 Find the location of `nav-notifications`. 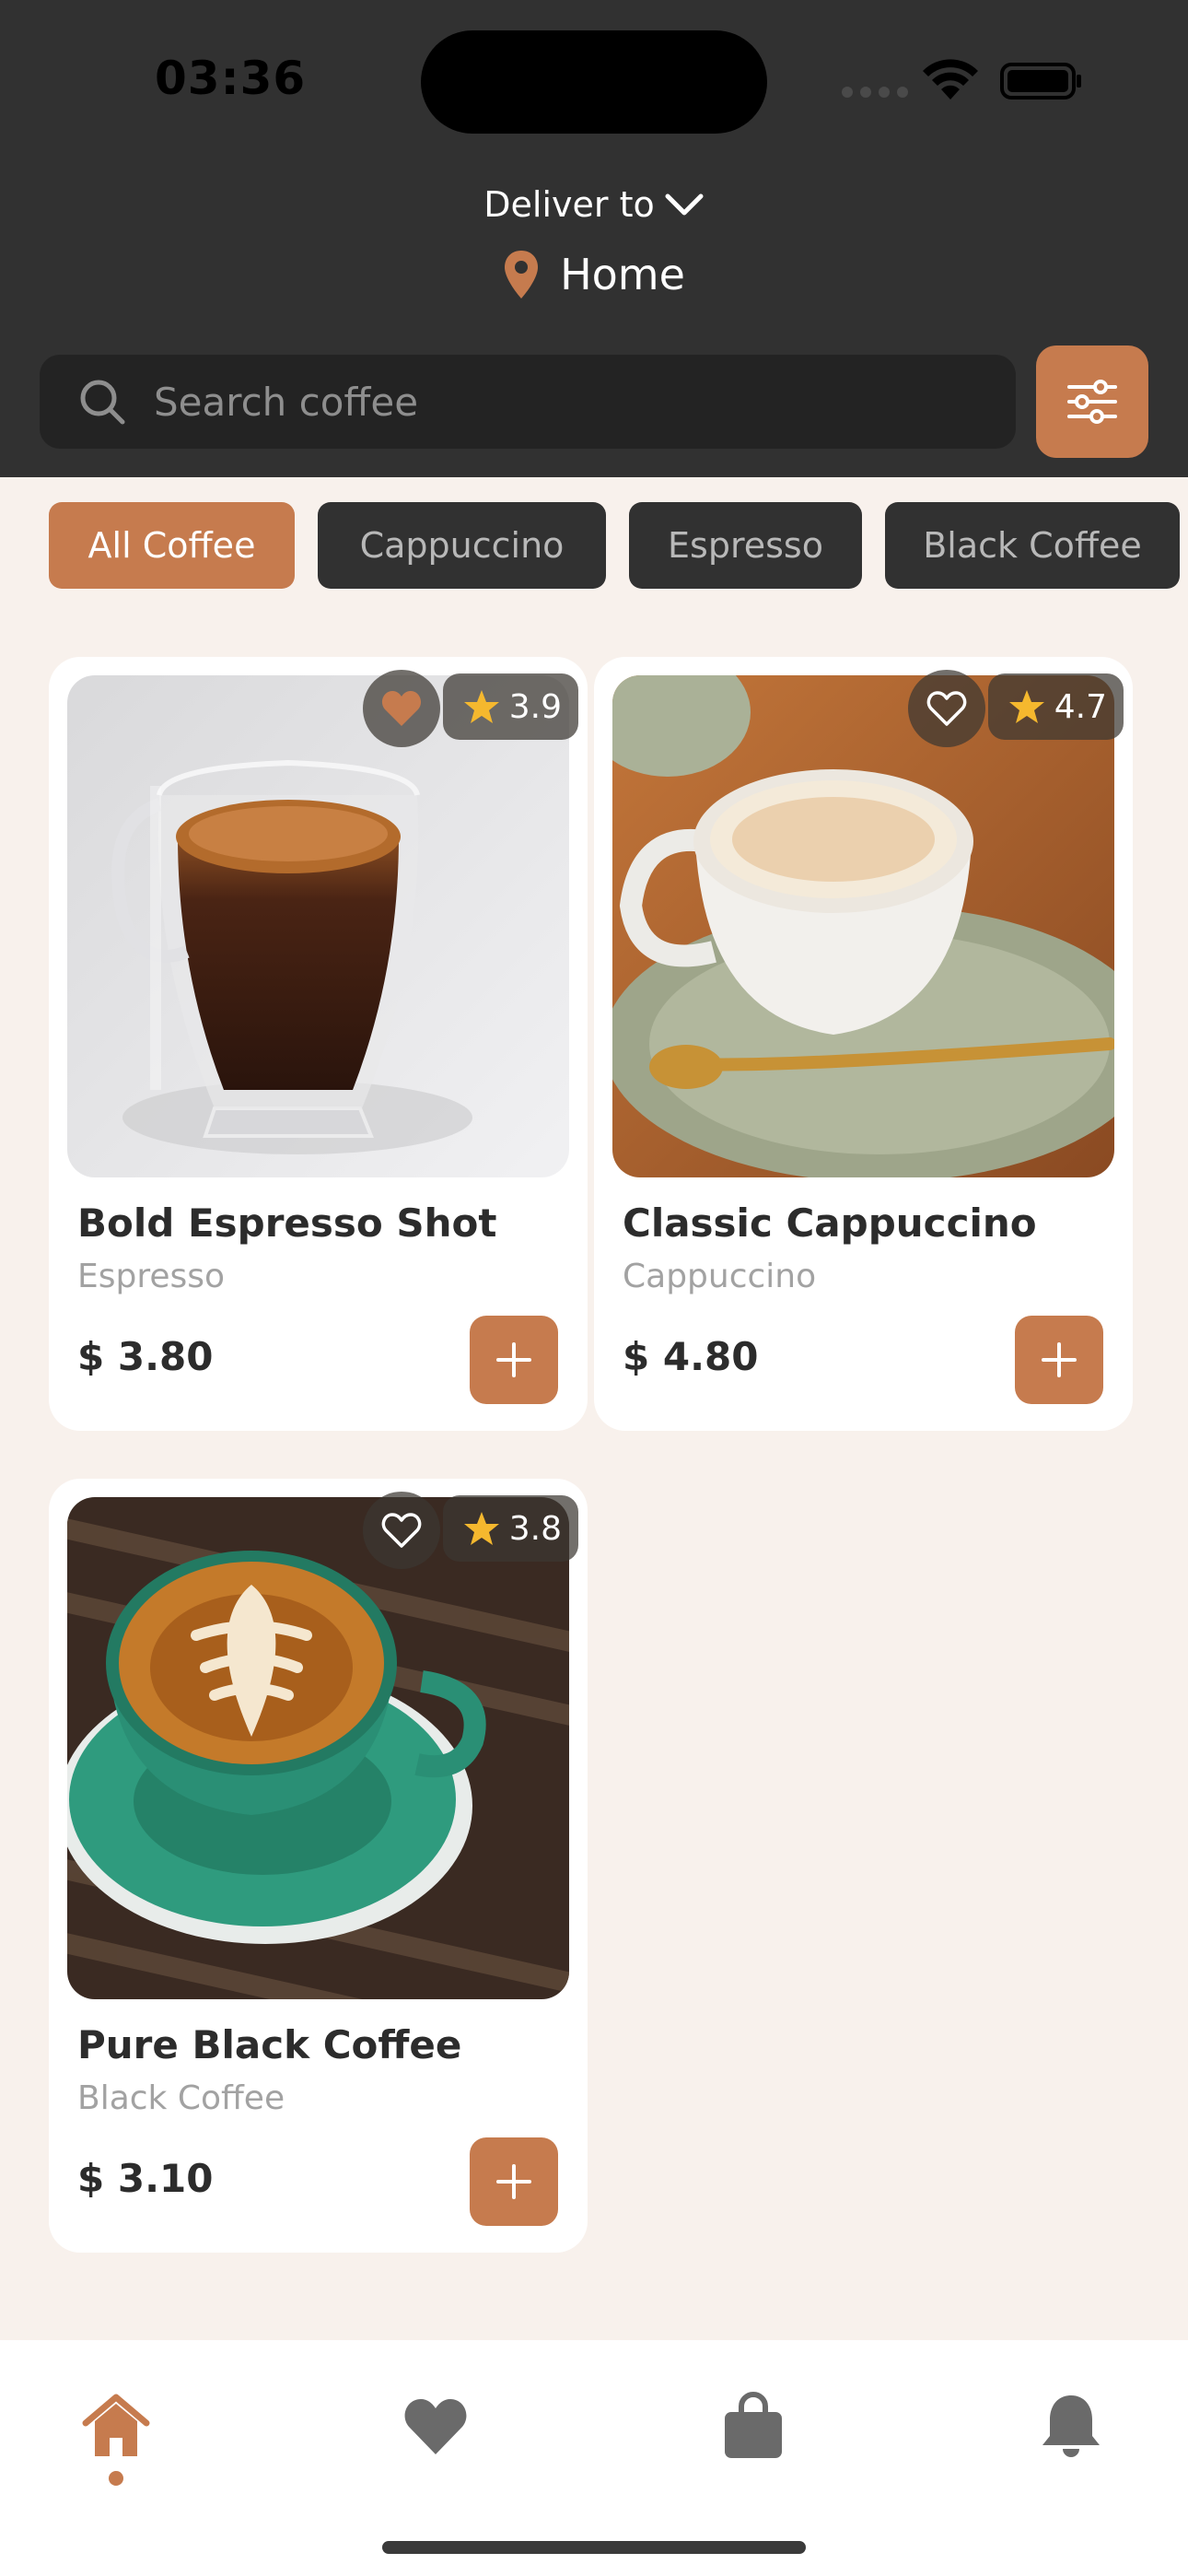

nav-notifications is located at coordinates (1071, 2425).